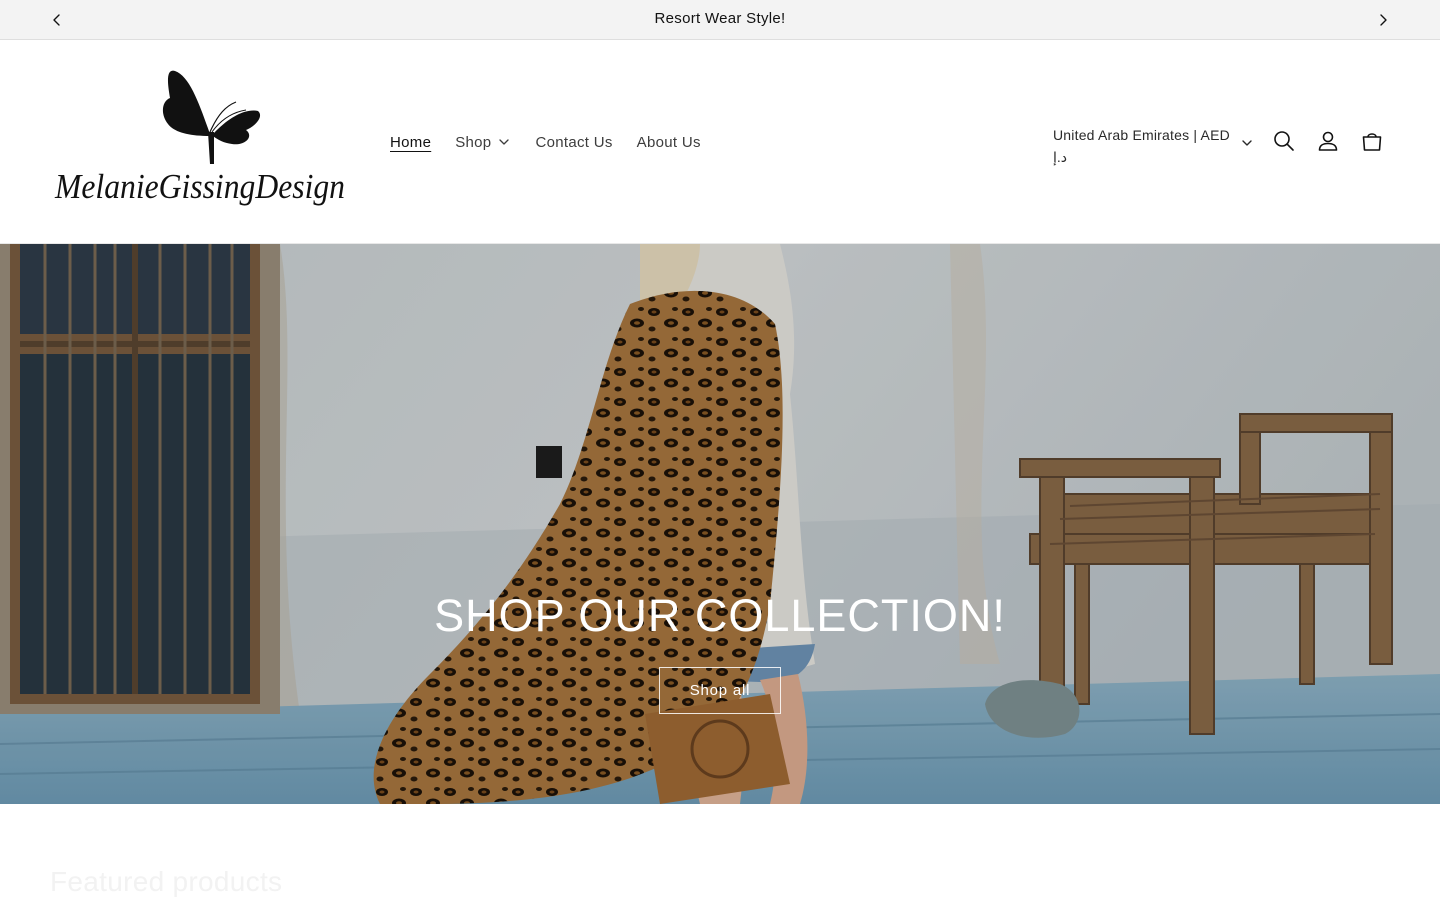 The height and width of the screenshot is (900, 1440). I want to click on main-nav: Home Shop Contact Us About Us, so click(545, 142).